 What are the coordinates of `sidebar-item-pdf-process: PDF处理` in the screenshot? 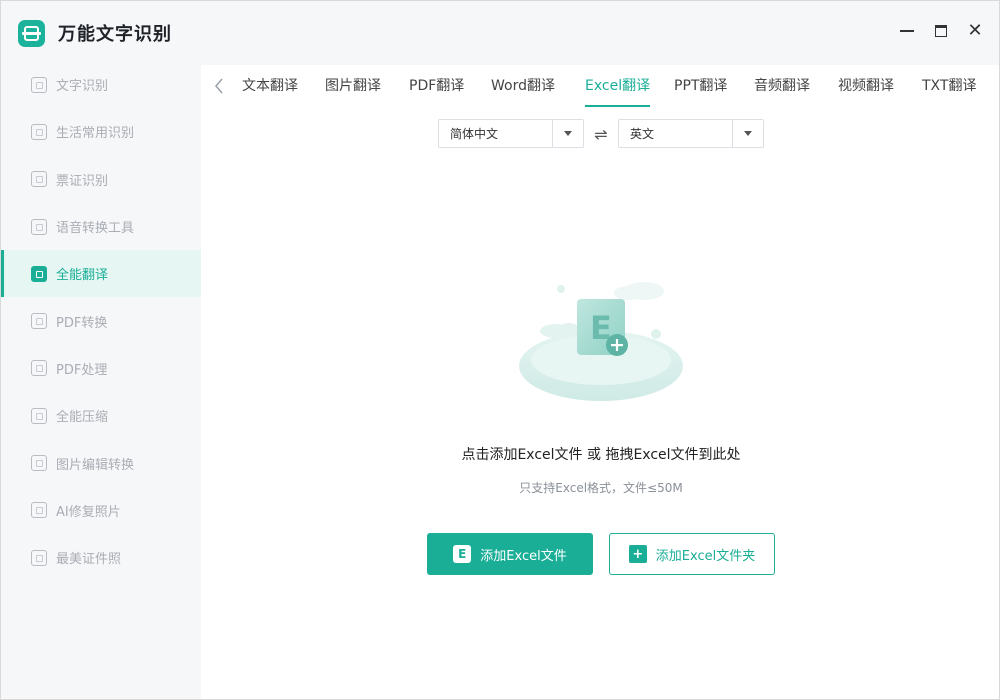 It's located at (101, 368).